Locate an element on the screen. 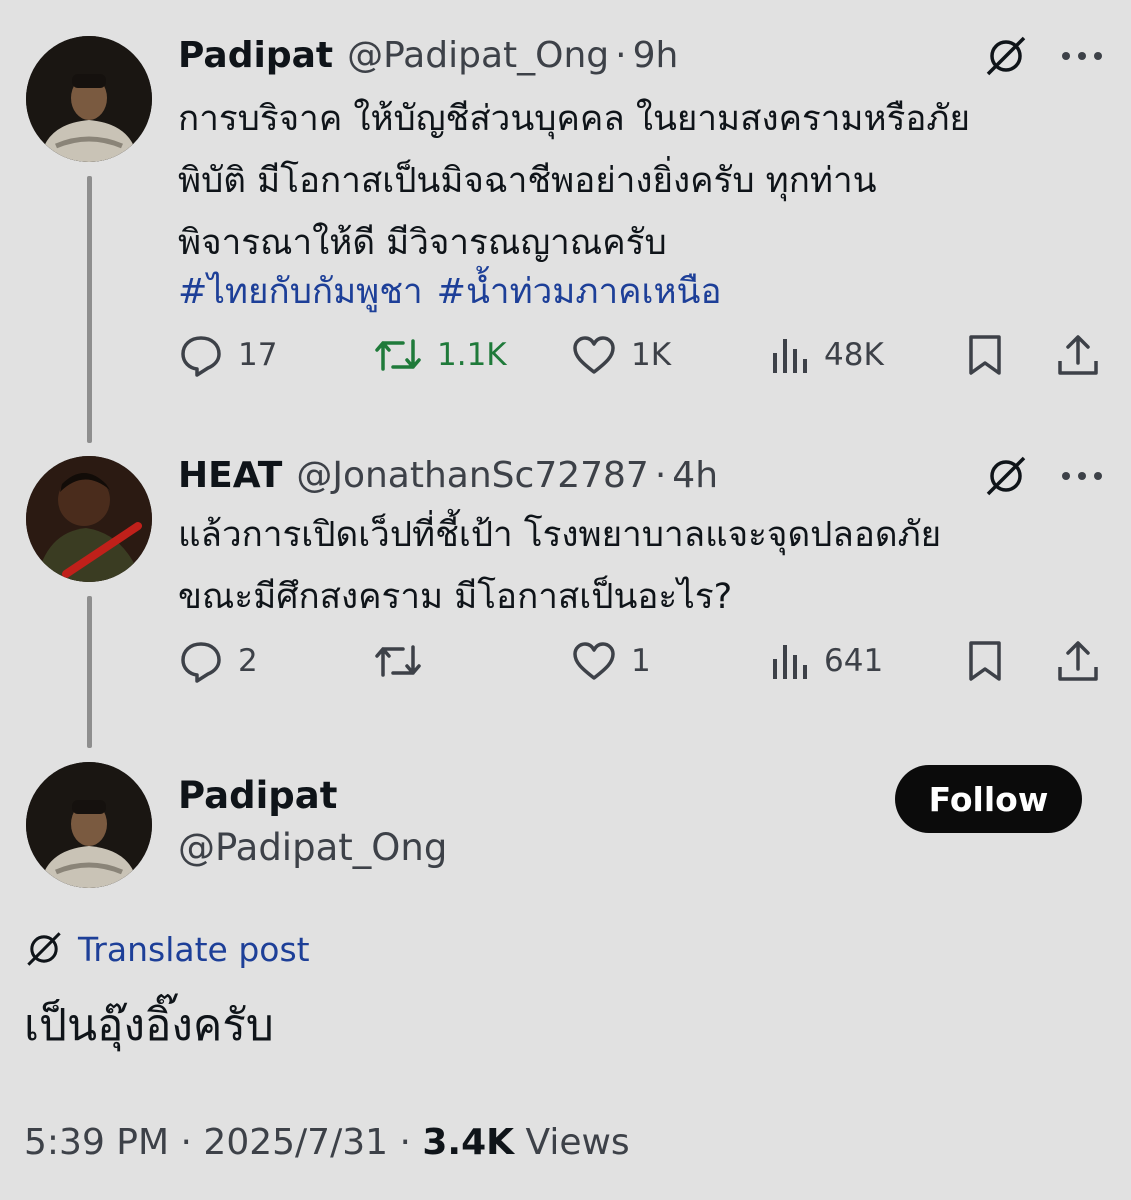  repost-count: 1.1K is located at coordinates (472, 355).